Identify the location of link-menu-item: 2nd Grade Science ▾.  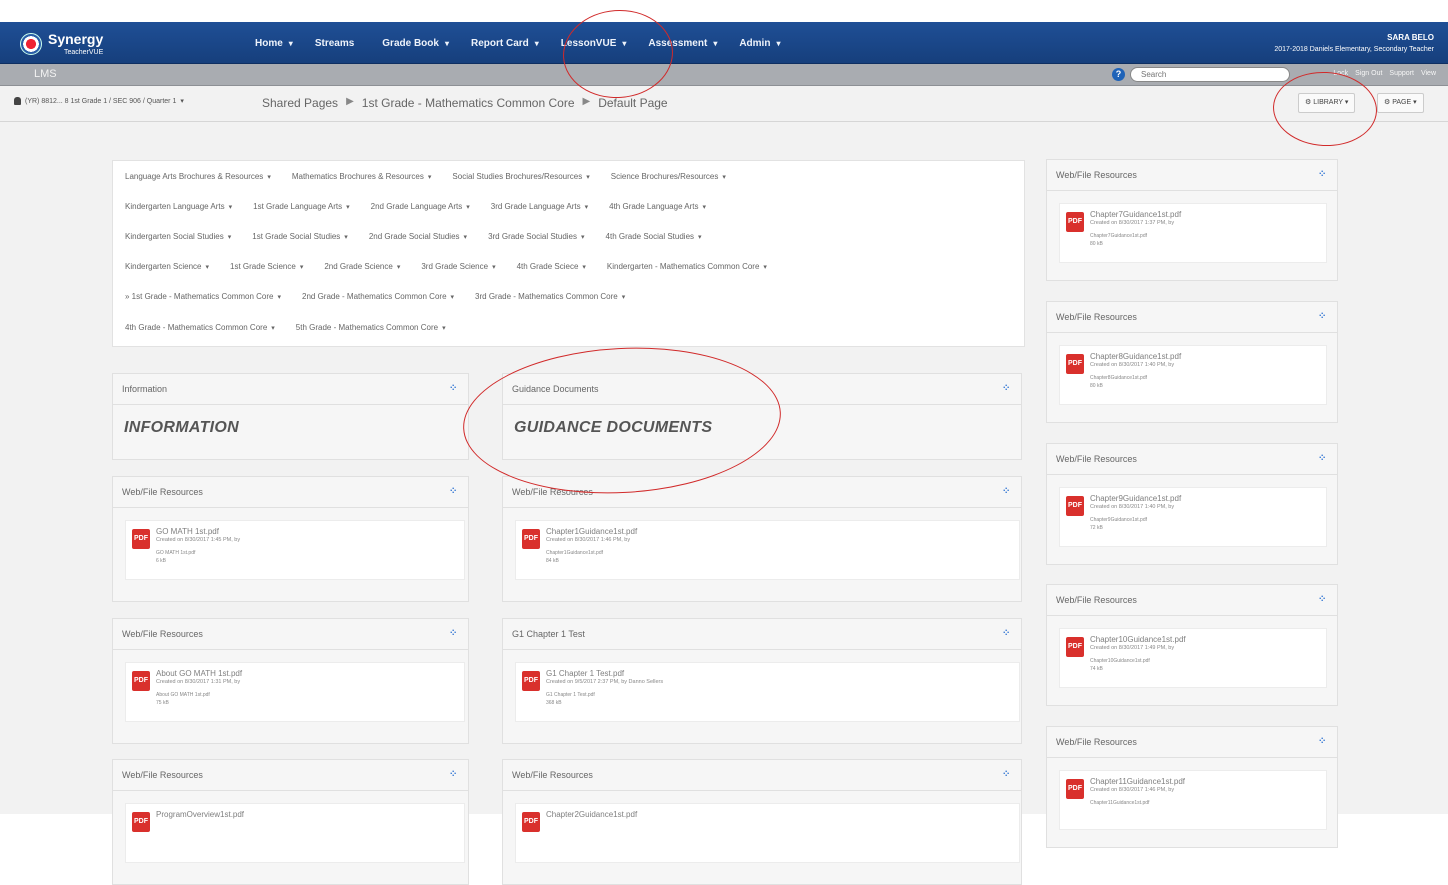
(362, 266).